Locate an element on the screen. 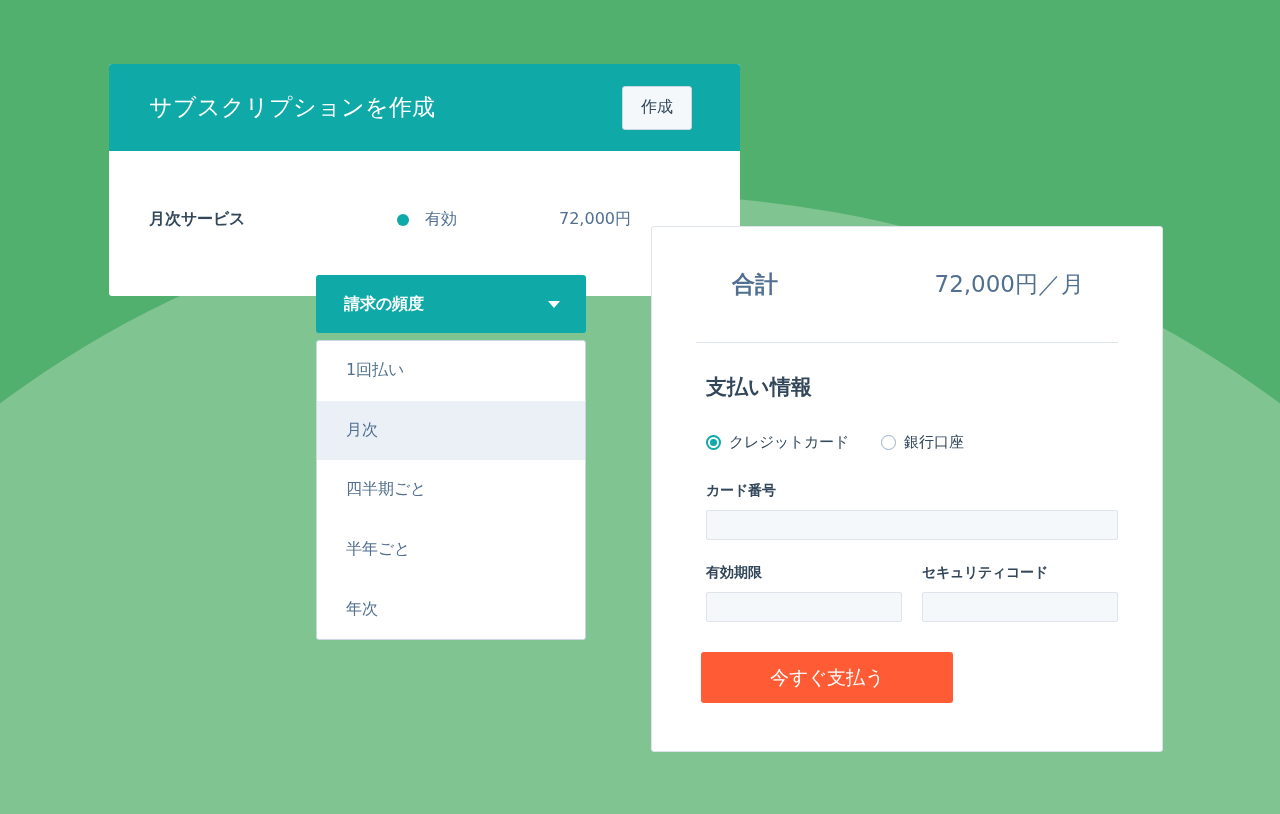  status-dot is located at coordinates (403, 219).